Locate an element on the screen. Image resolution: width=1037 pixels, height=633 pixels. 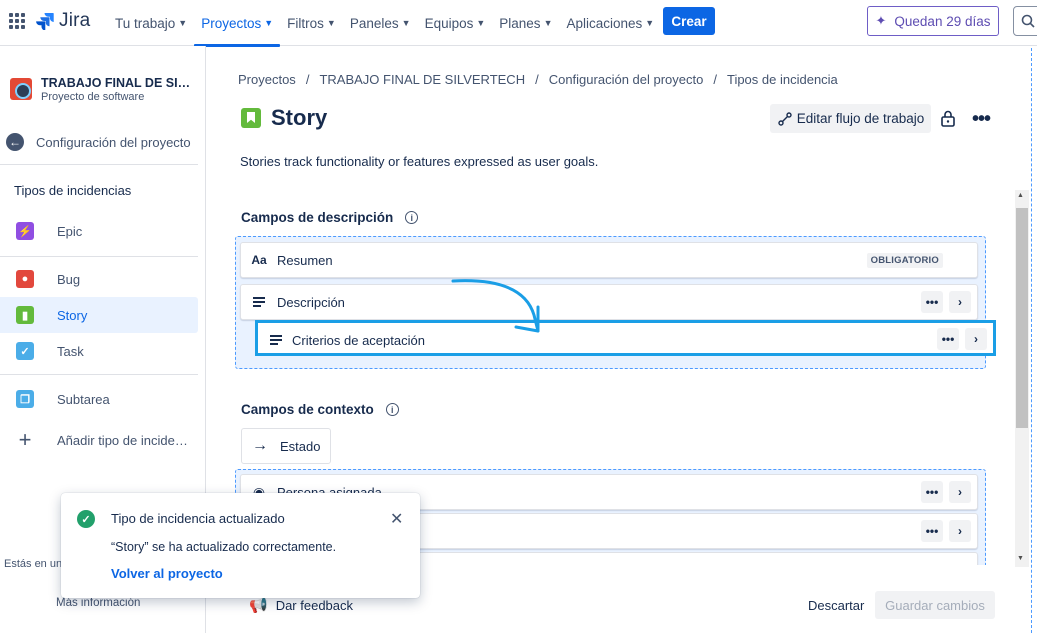
nav-proyectos: Proyectos ▼ is located at coordinates (237, 23).